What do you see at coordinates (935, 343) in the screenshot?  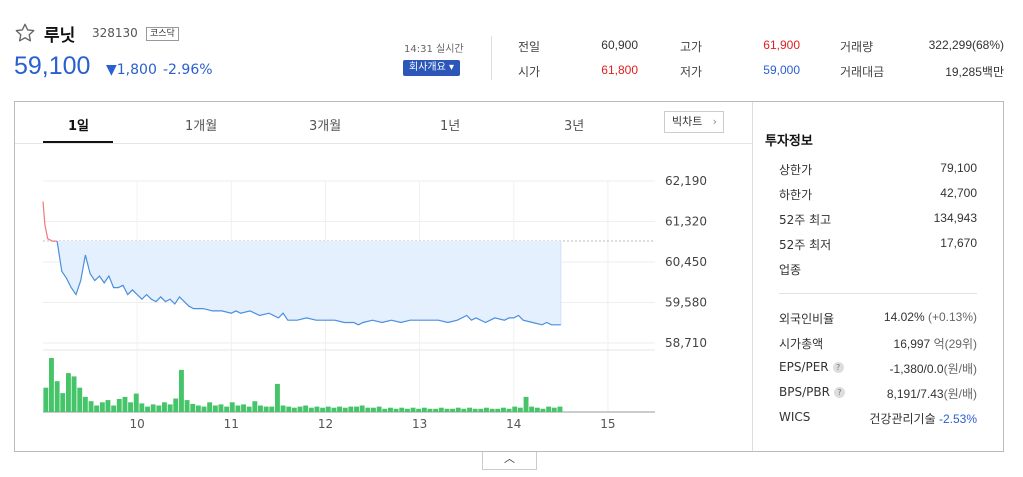 I see `info-value: 16,997 억(29위)` at bounding box center [935, 343].